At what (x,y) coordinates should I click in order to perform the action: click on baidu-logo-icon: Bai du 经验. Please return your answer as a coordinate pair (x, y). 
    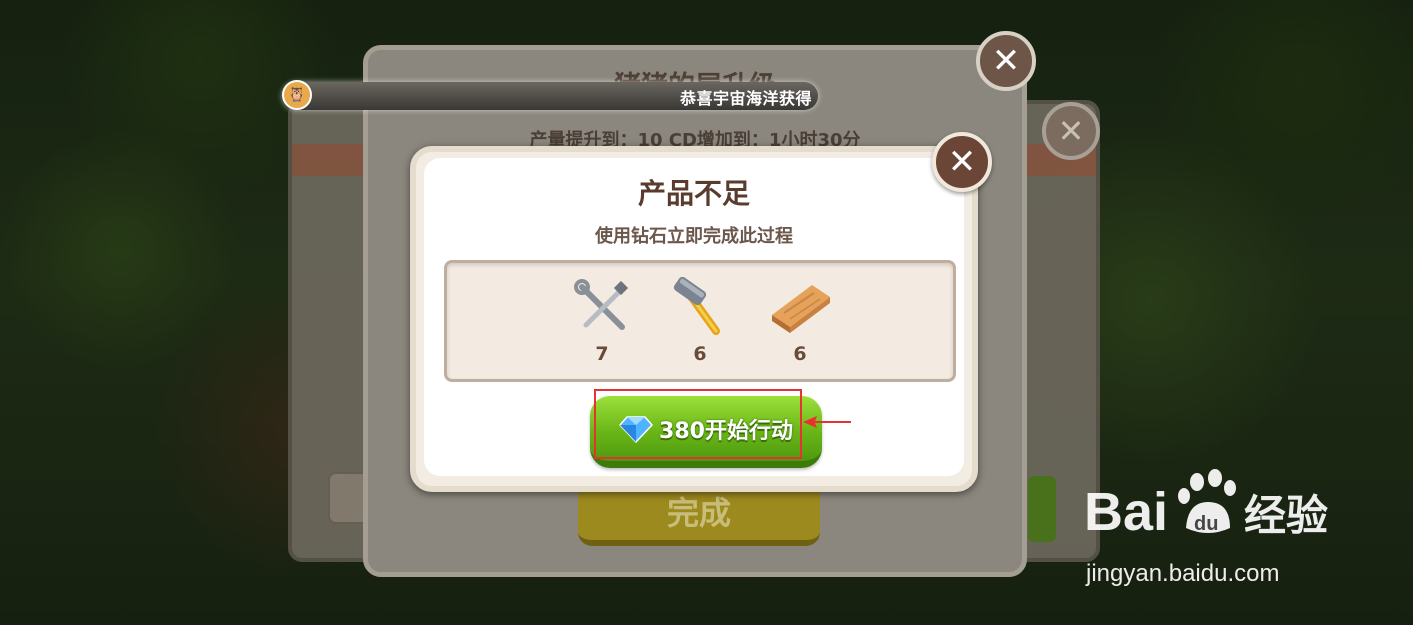
    Looking at the image, I should click on (1206, 505).